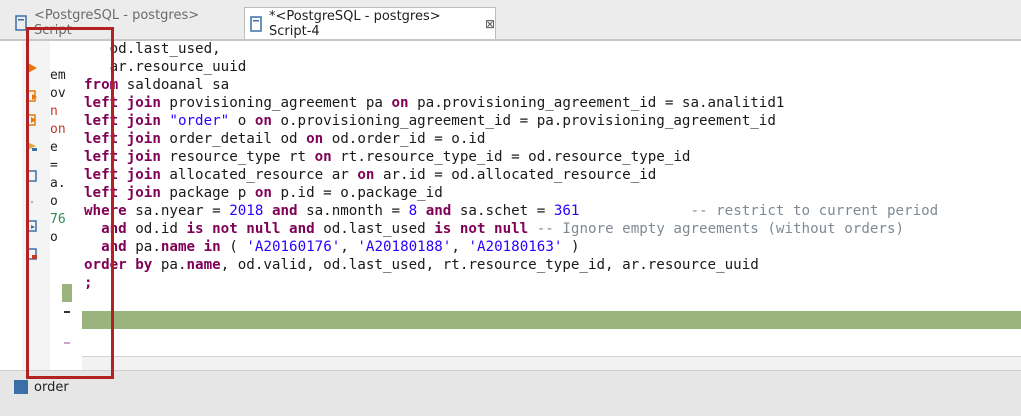 This screenshot has width=1021, height=416. Describe the element at coordinates (237, 157) in the screenshot. I see `code-token: resource_type rt` at that location.